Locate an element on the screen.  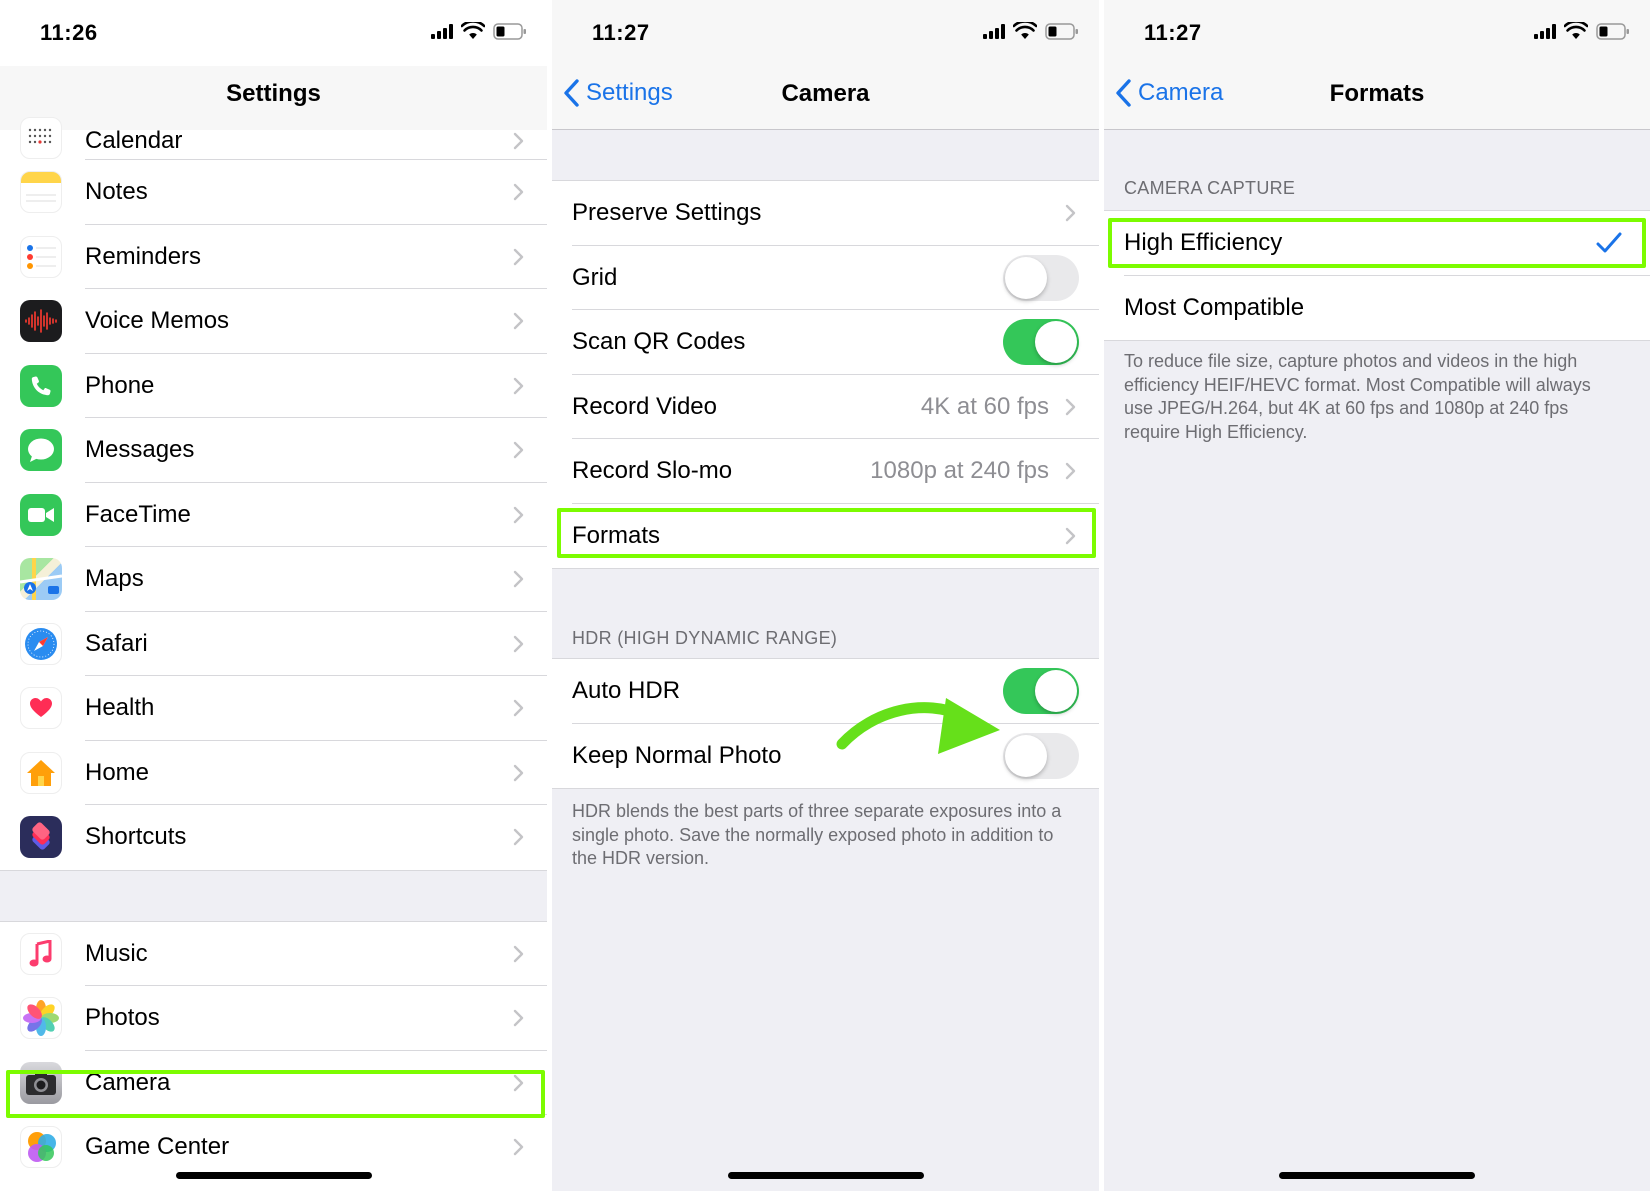
messages-icon is located at coordinates (41, 450).